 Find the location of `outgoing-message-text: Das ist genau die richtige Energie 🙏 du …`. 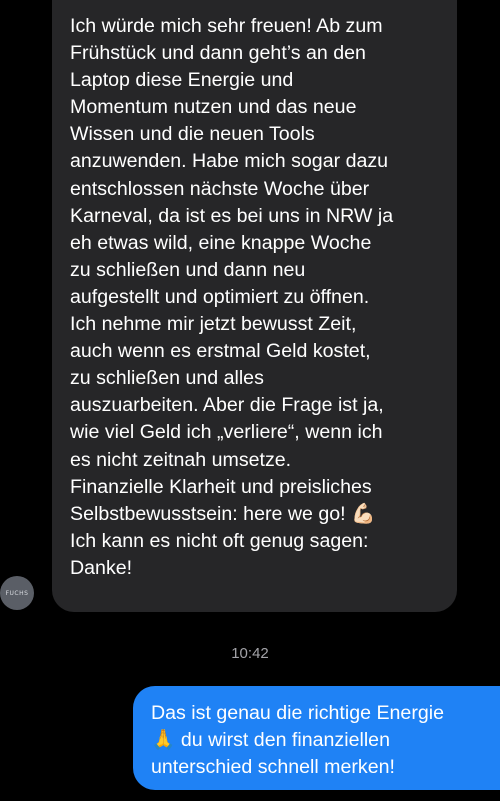

outgoing-message-text: Das ist genau die richtige Energie 🙏 du … is located at coordinates (297, 740).